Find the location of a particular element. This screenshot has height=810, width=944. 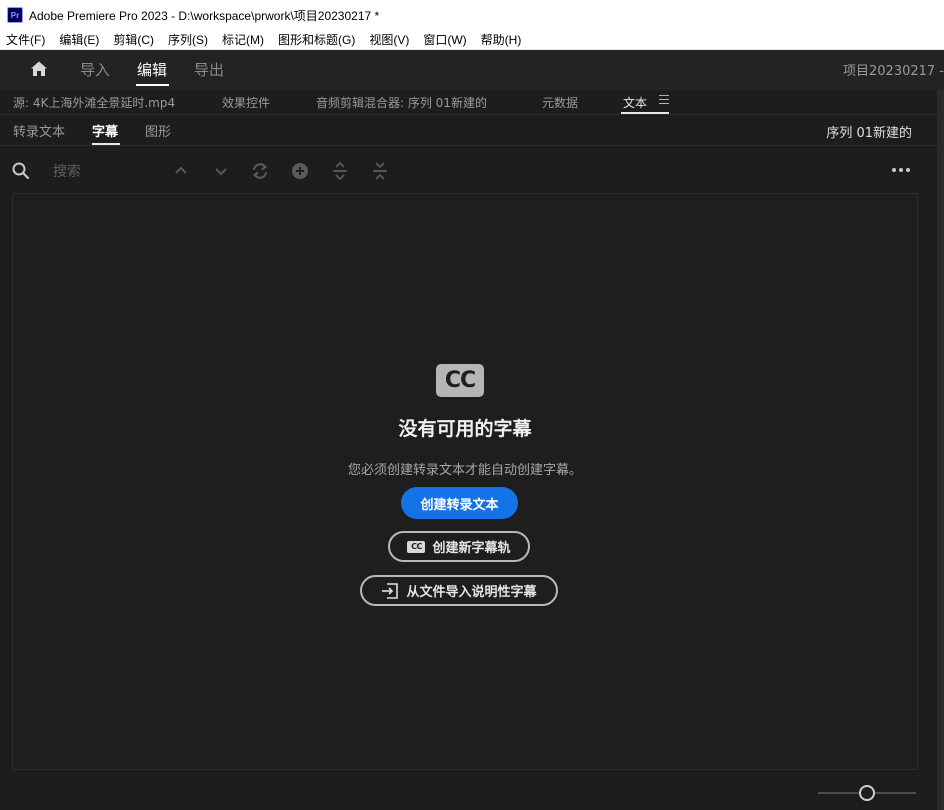

workspace-tab-export: 导出 is located at coordinates (209, 69).